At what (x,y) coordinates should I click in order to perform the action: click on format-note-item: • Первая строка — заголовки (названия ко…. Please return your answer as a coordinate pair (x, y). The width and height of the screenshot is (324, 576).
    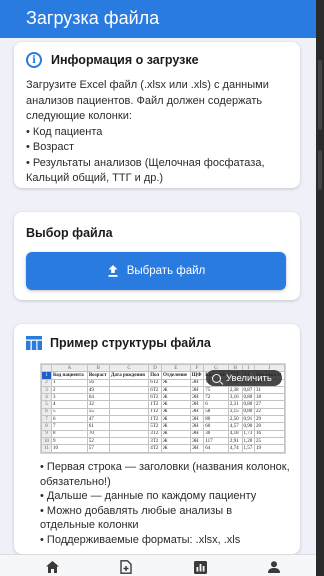
    Looking at the image, I should click on (165, 474).